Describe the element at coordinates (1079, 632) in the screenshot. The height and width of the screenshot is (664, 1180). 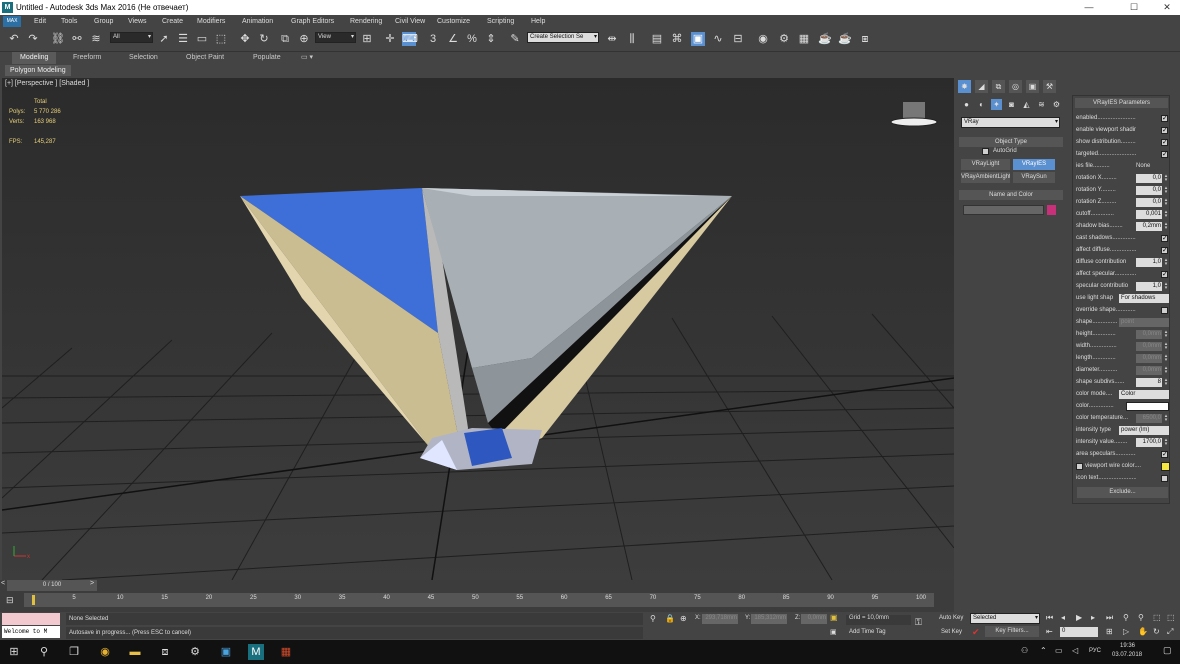
I see `current-frame-field: 0` at that location.